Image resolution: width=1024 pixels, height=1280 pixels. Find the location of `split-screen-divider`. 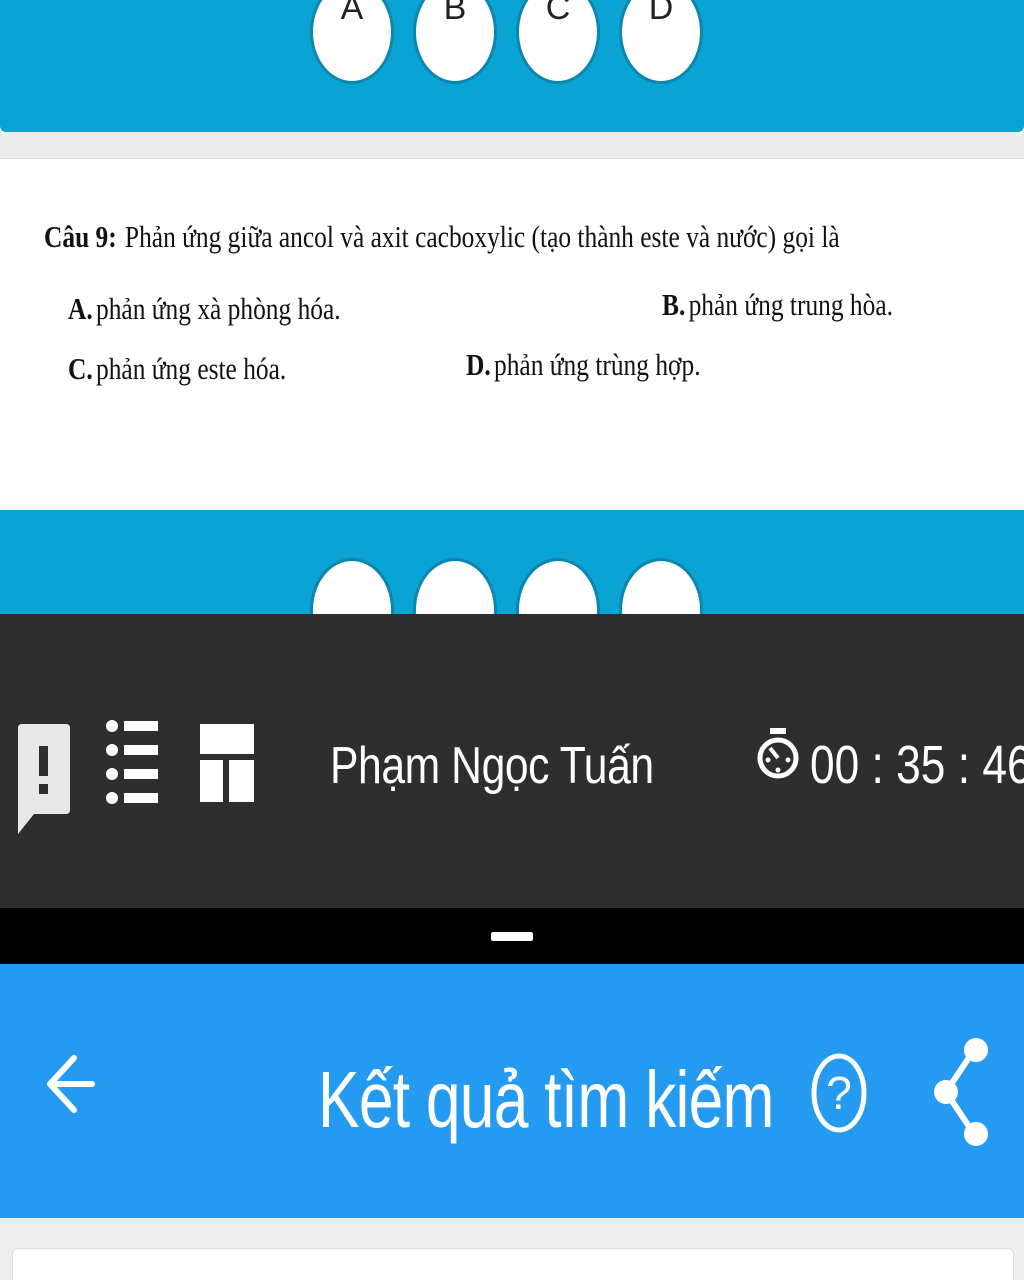

split-screen-divider is located at coordinates (512, 936).